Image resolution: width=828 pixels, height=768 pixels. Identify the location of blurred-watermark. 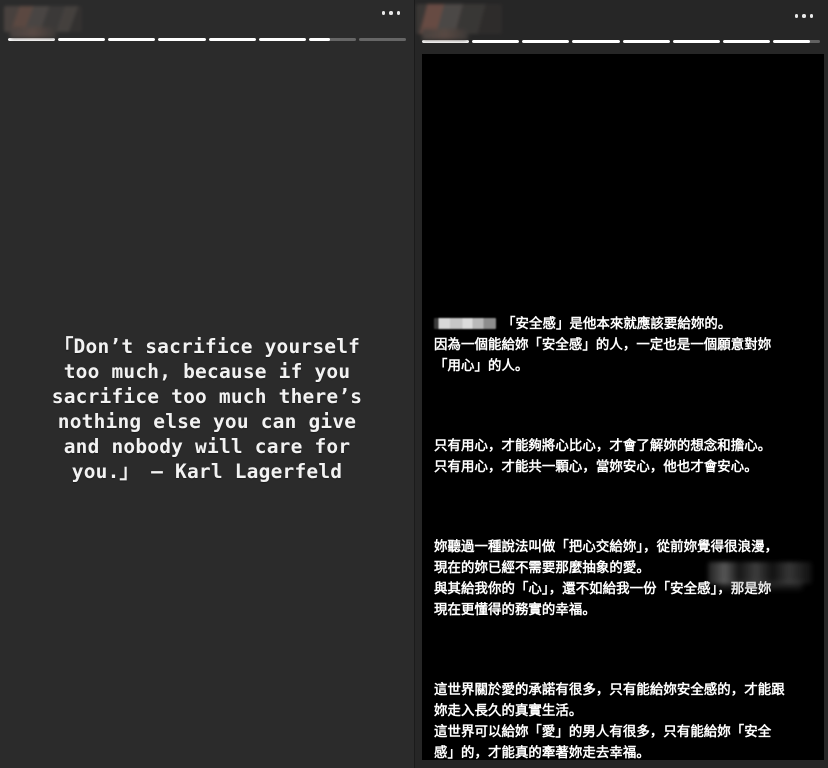
(760, 573).